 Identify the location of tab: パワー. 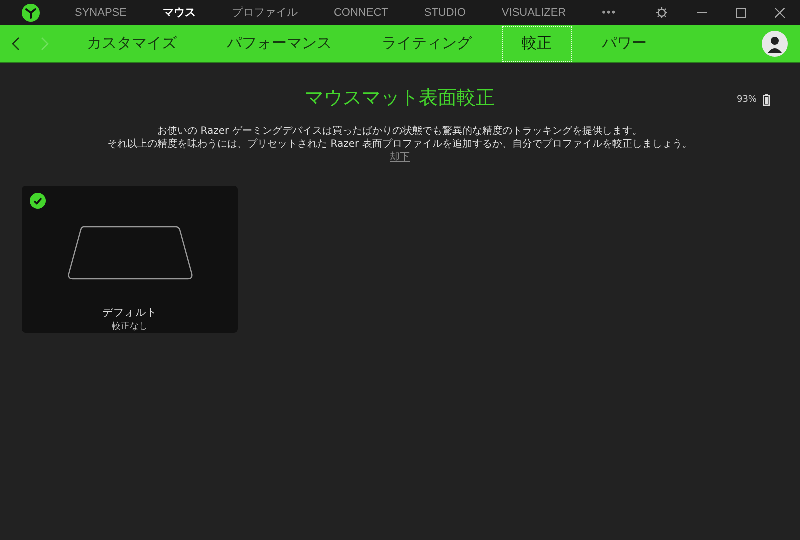
(624, 44).